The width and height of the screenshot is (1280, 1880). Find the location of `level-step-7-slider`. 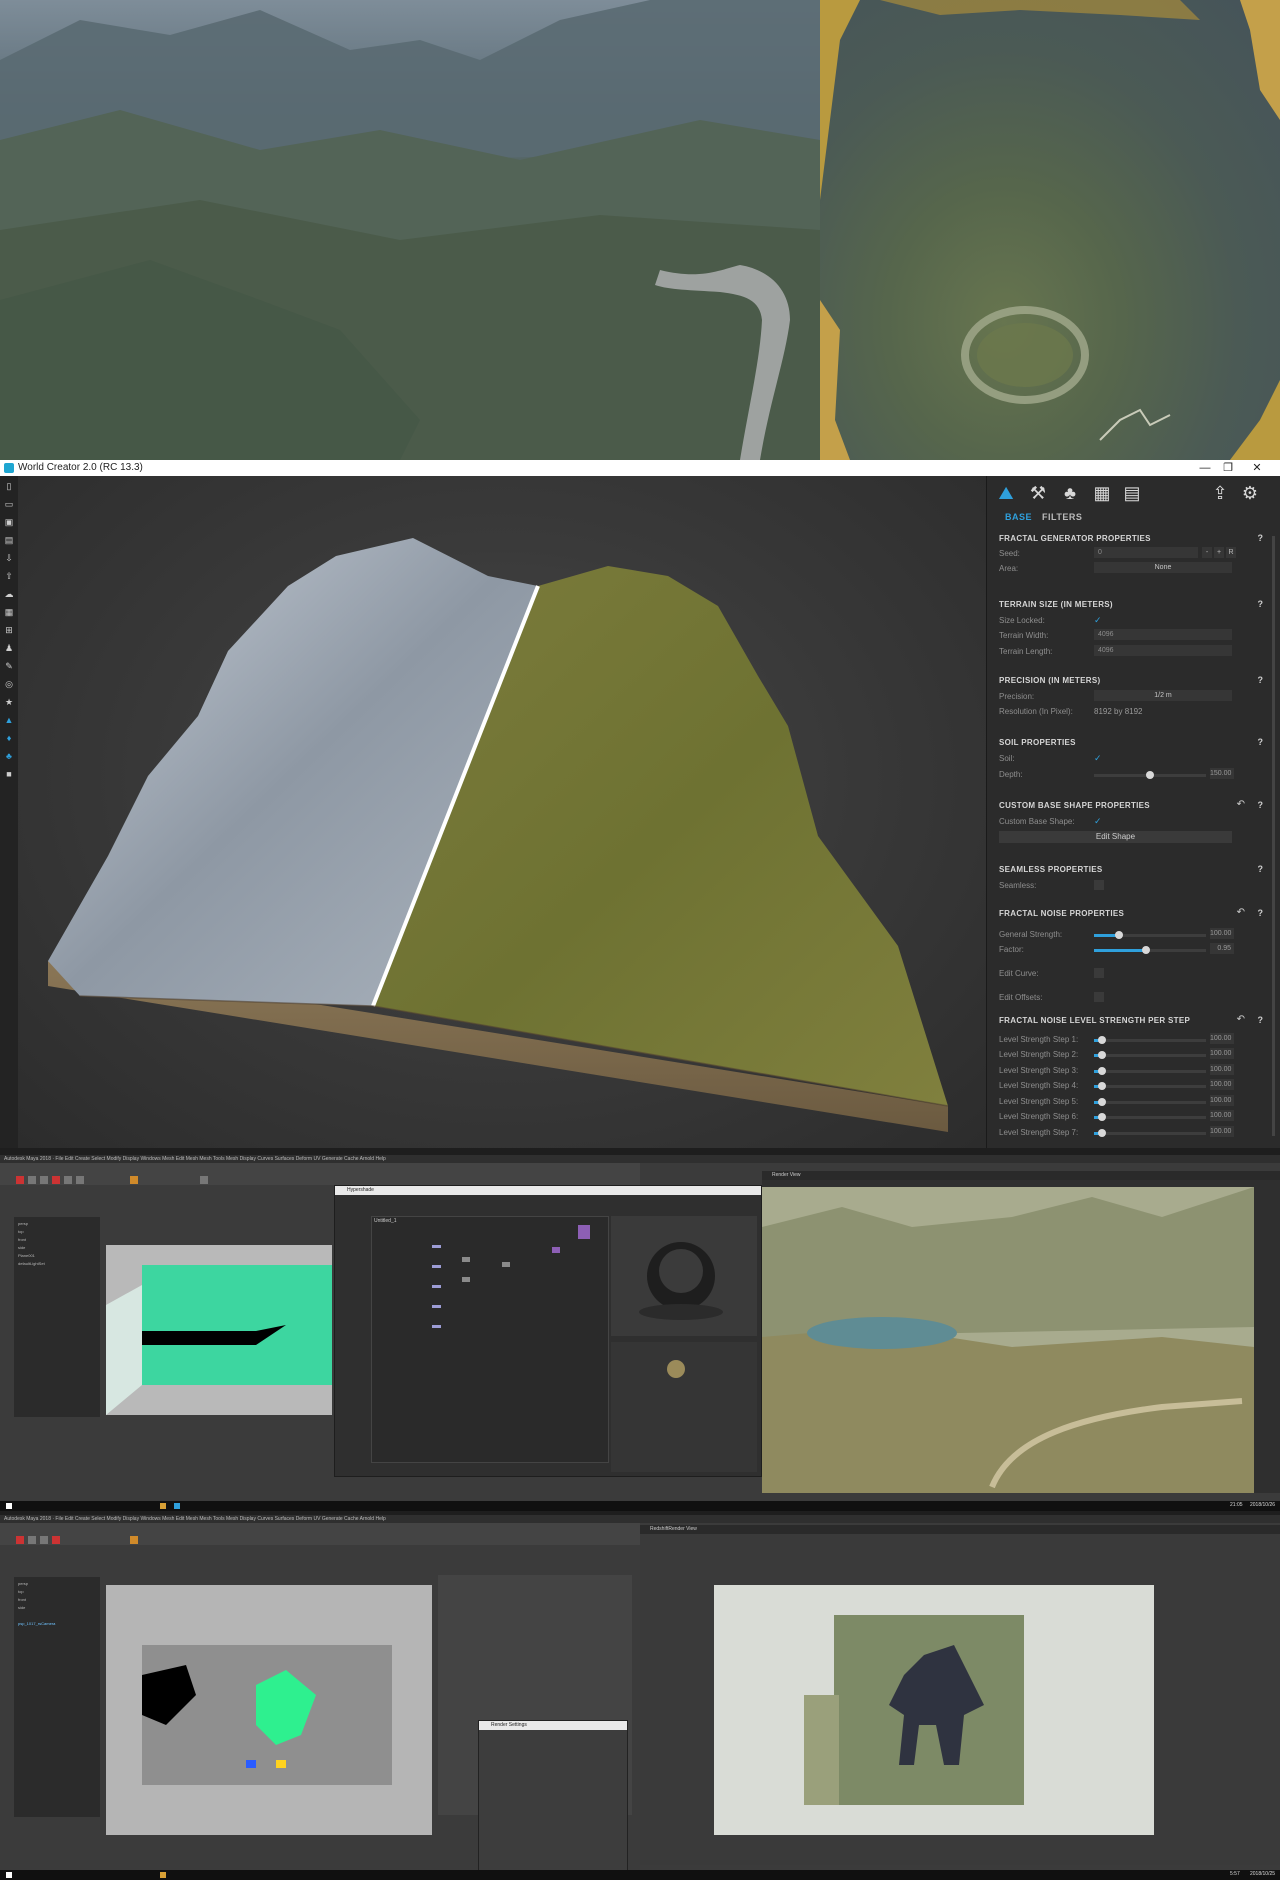

level-step-7-slider is located at coordinates (1150, 1133).